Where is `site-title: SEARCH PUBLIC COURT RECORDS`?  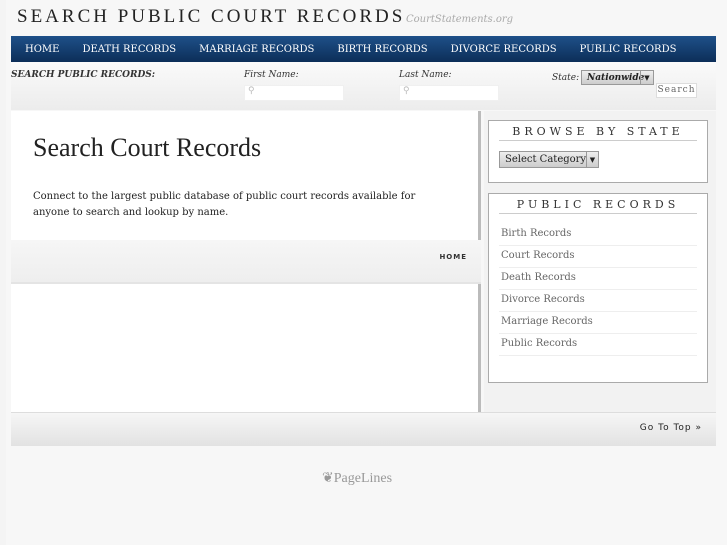
site-title: SEARCH PUBLIC COURT RECORDS is located at coordinates (211, 17).